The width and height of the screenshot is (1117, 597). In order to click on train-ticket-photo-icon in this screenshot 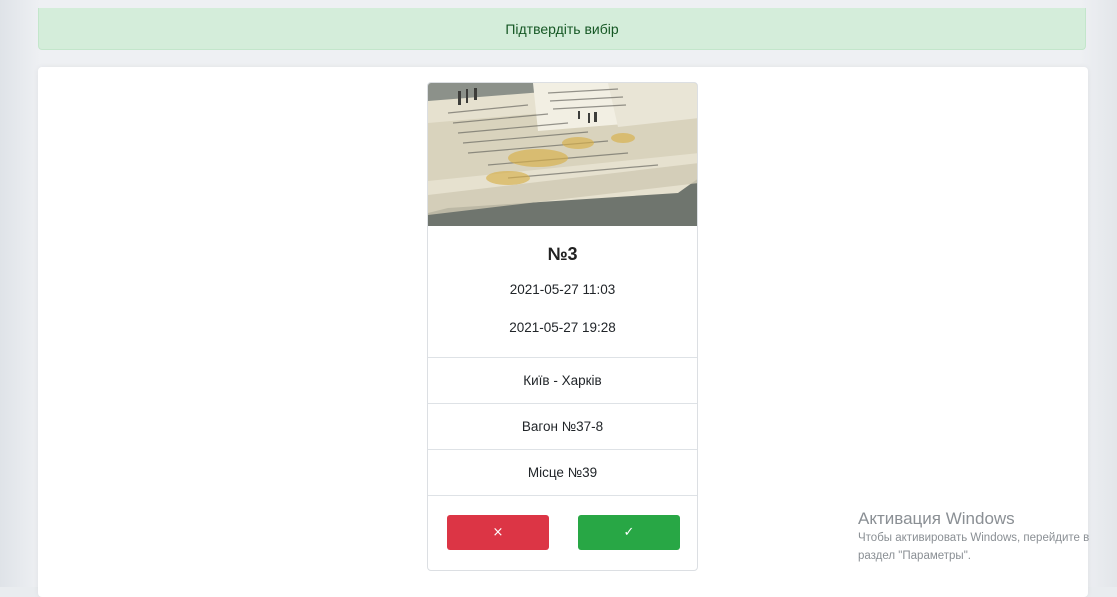, I will do `click(562, 154)`.